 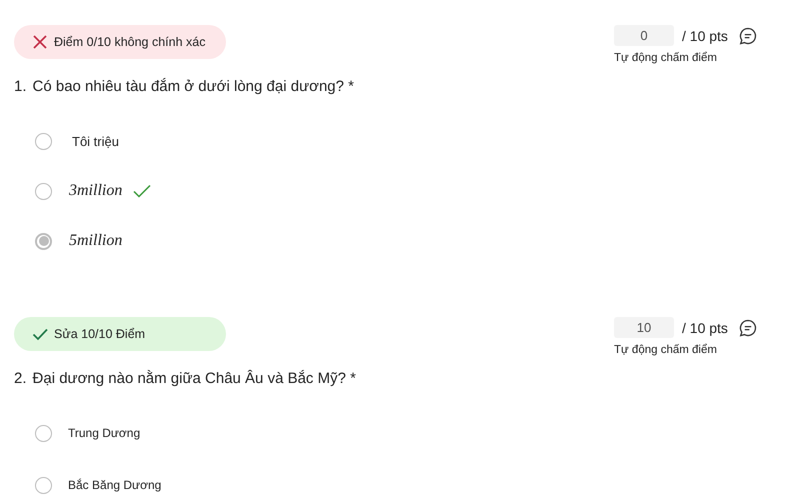 I want to click on question-text: Có bao nhiêu tàu đắm ở dưới lòng đại dương? *, so click(x=193, y=86).